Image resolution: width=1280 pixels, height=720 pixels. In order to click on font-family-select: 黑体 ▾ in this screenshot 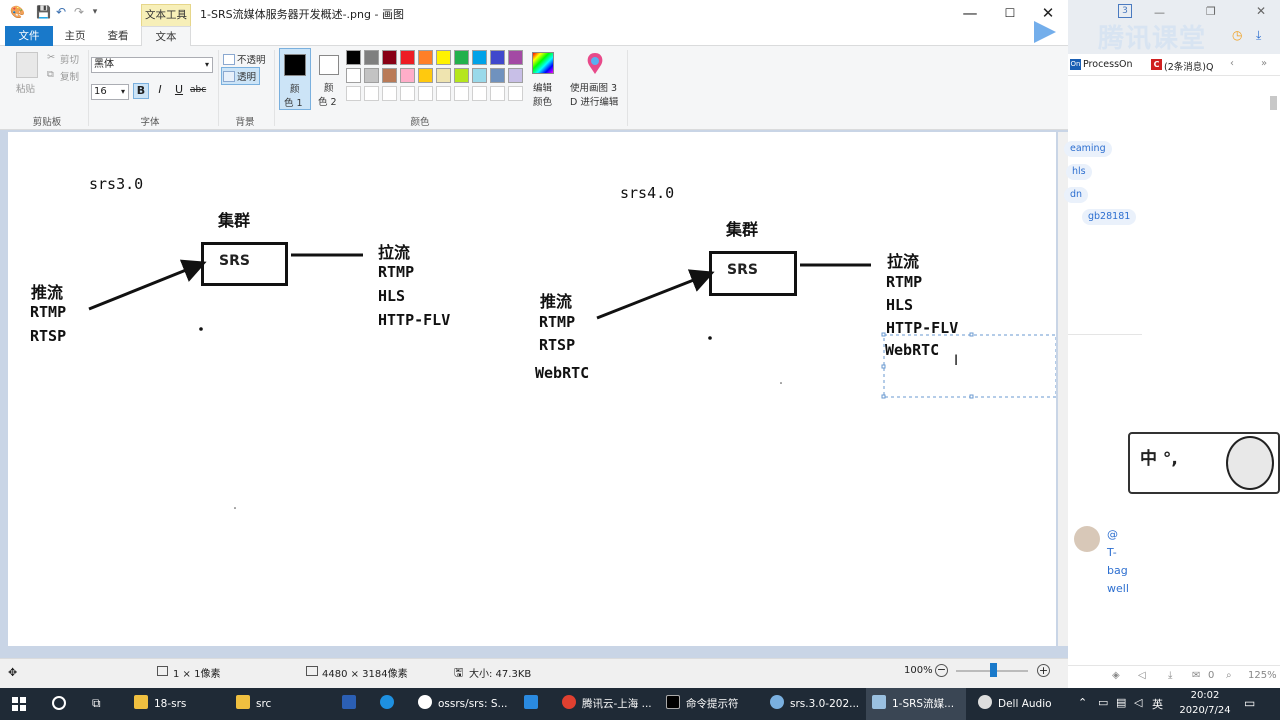, I will do `click(152, 65)`.